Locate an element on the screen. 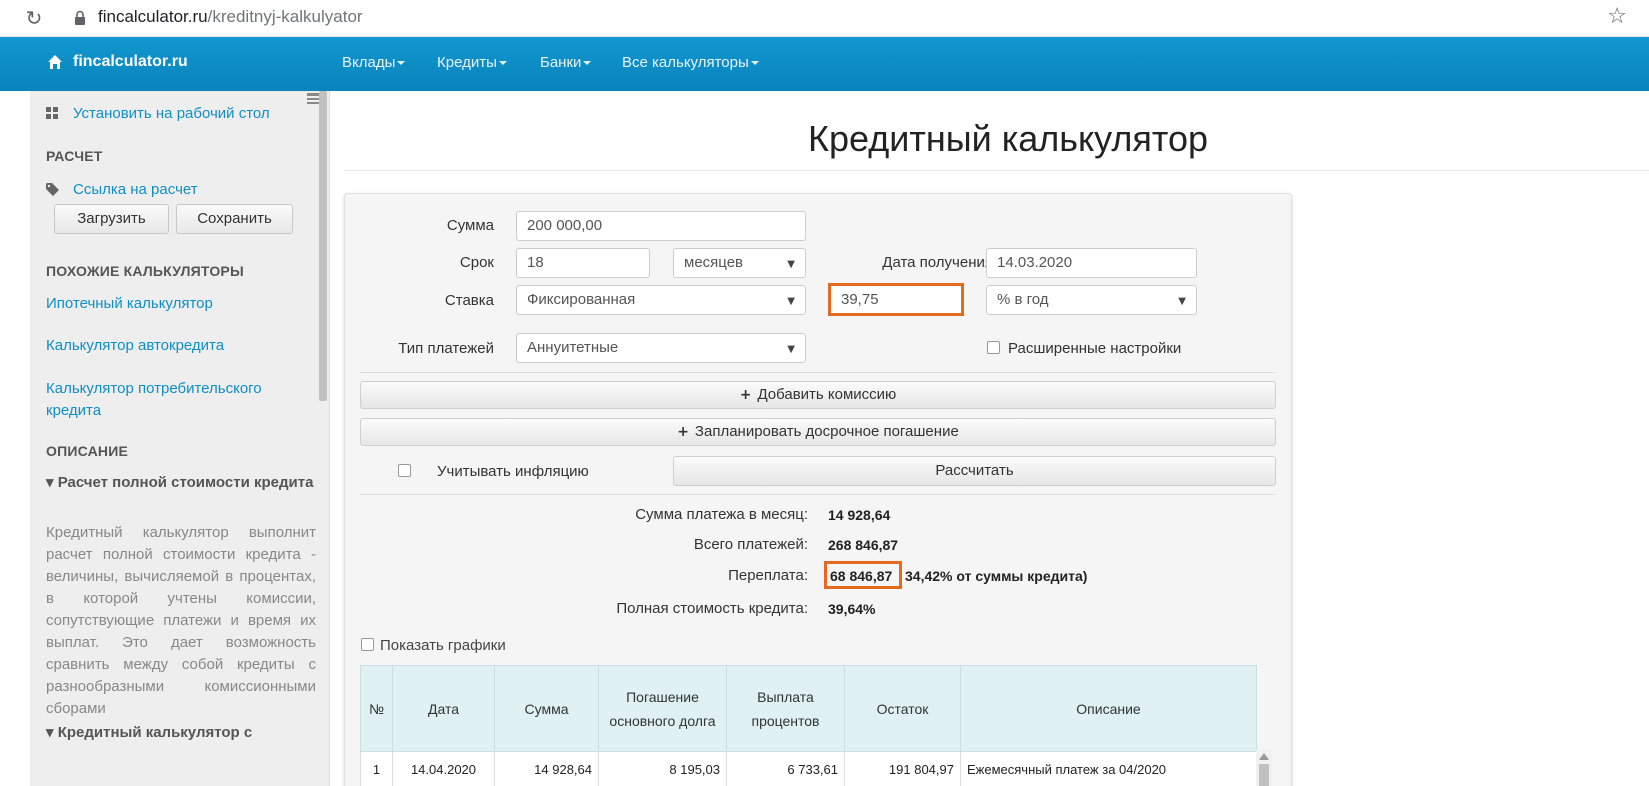 This screenshot has height=786, width=1649. description-section-heading: ОПИСАНИЕ is located at coordinates (87, 451).